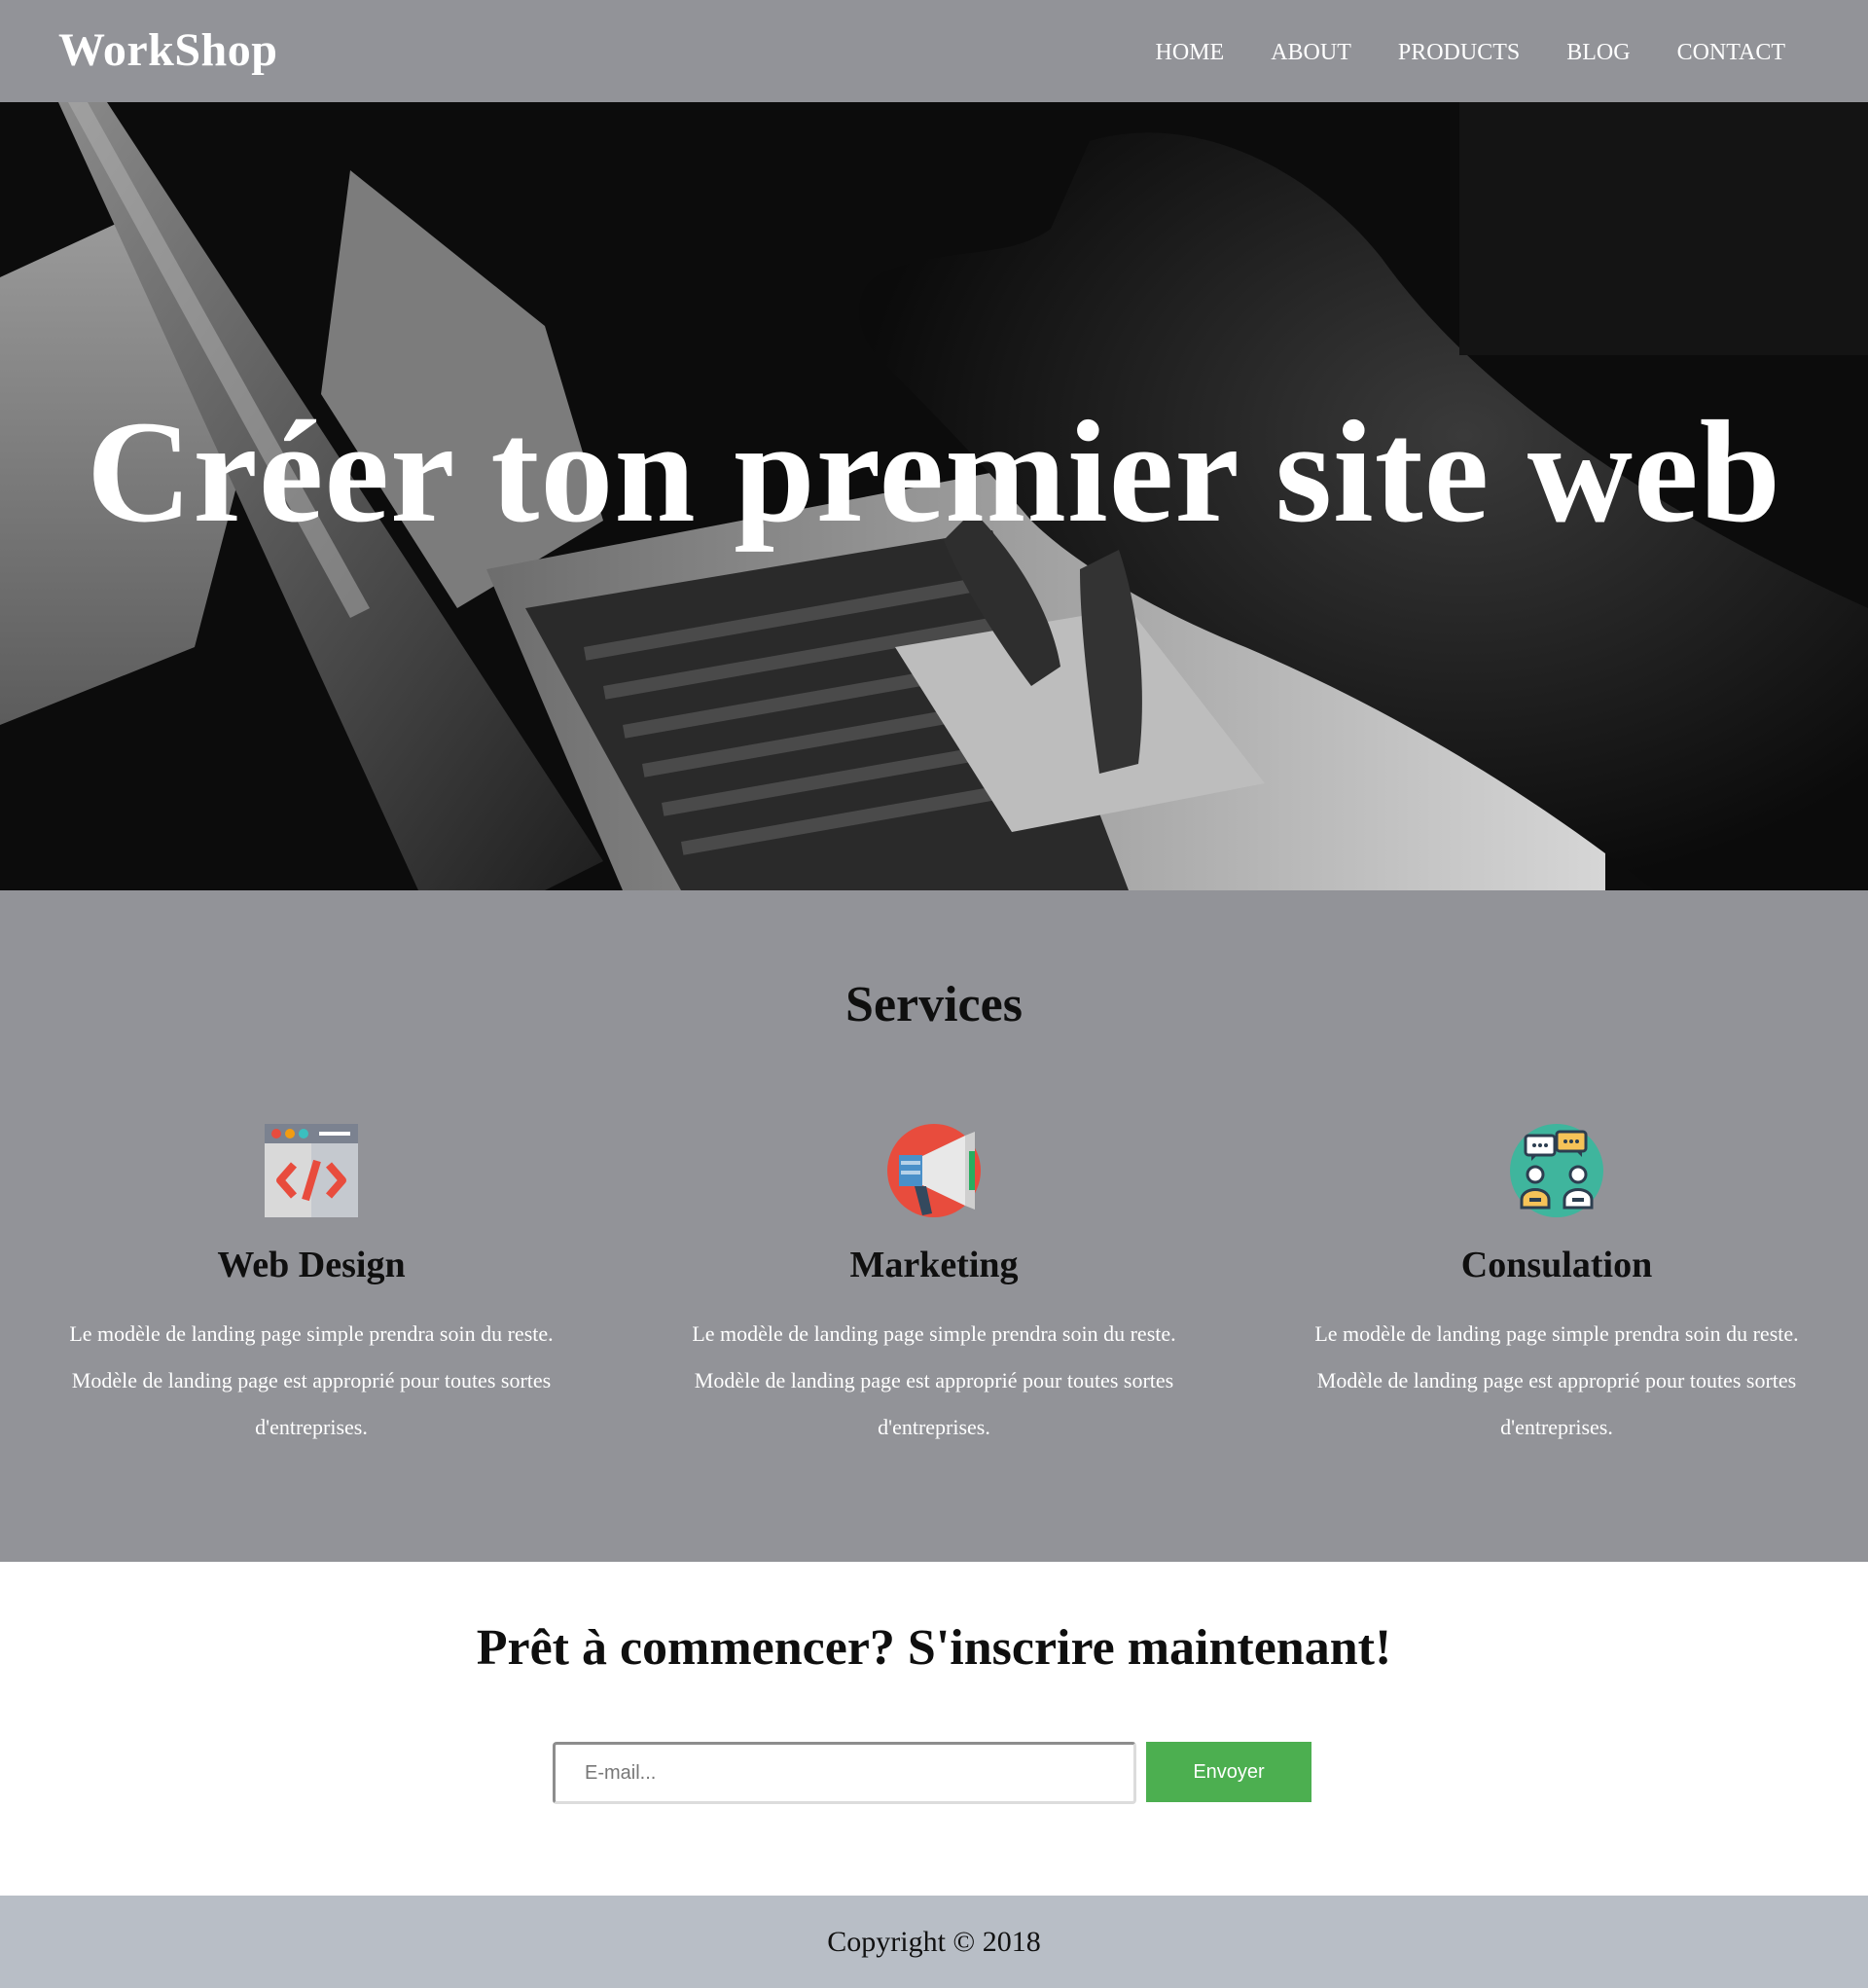  Describe the element at coordinates (311, 1265) in the screenshot. I see `service-title: Web Design` at that location.